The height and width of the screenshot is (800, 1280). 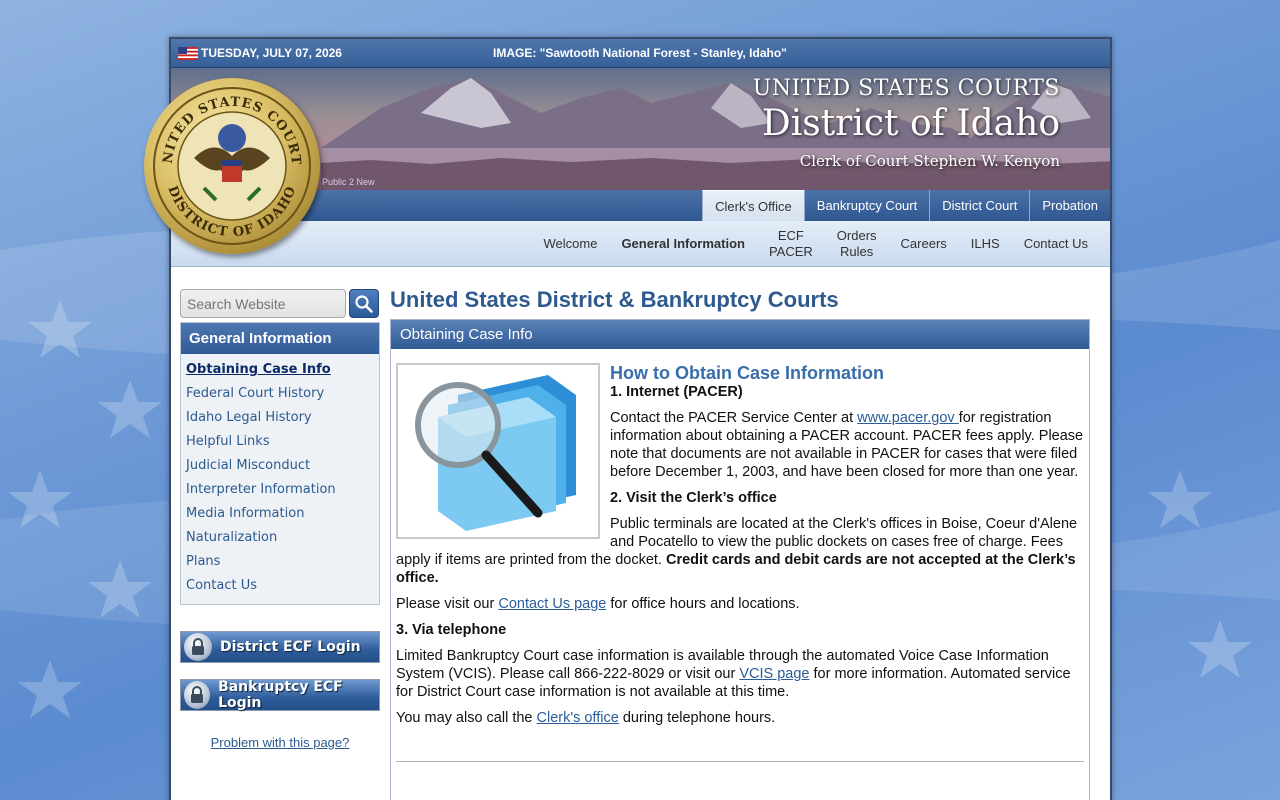 I want to click on call-text-1: You may also call the, so click(x=466, y=718).